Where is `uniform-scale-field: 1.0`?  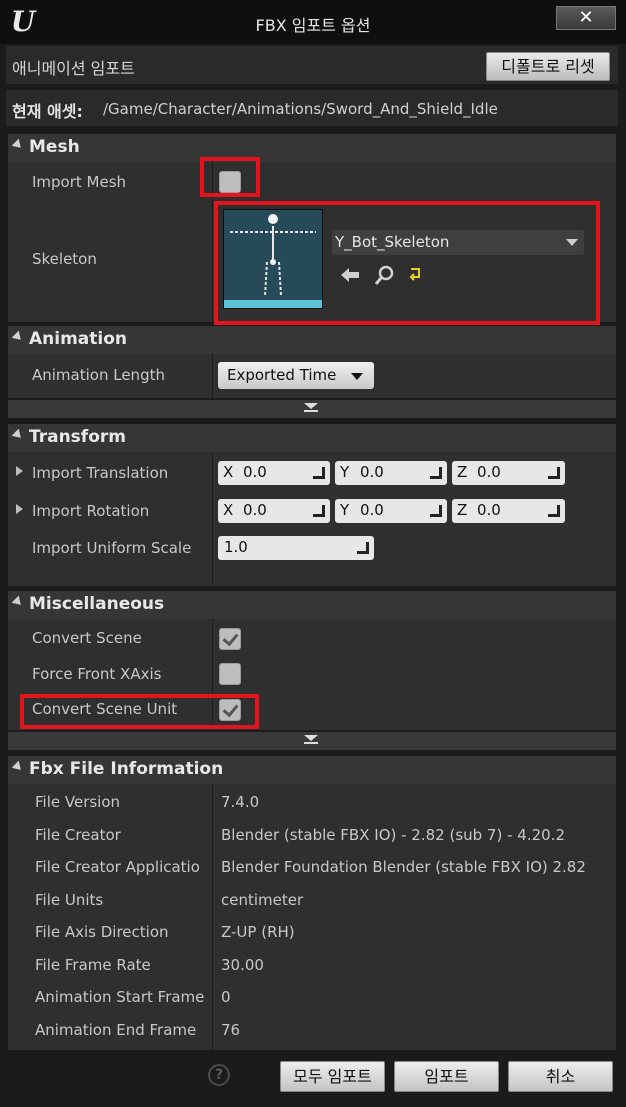 uniform-scale-field: 1.0 is located at coordinates (296, 548).